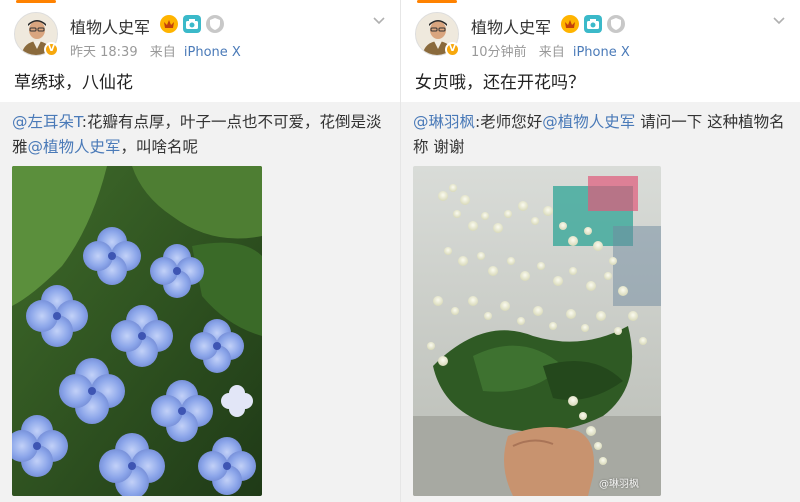 The image size is (800, 502). I want to click on repost-text: @琳羽枫:老师您好@植物人史军 请问一下 这种植物名称 谢谢, so click(601, 135).